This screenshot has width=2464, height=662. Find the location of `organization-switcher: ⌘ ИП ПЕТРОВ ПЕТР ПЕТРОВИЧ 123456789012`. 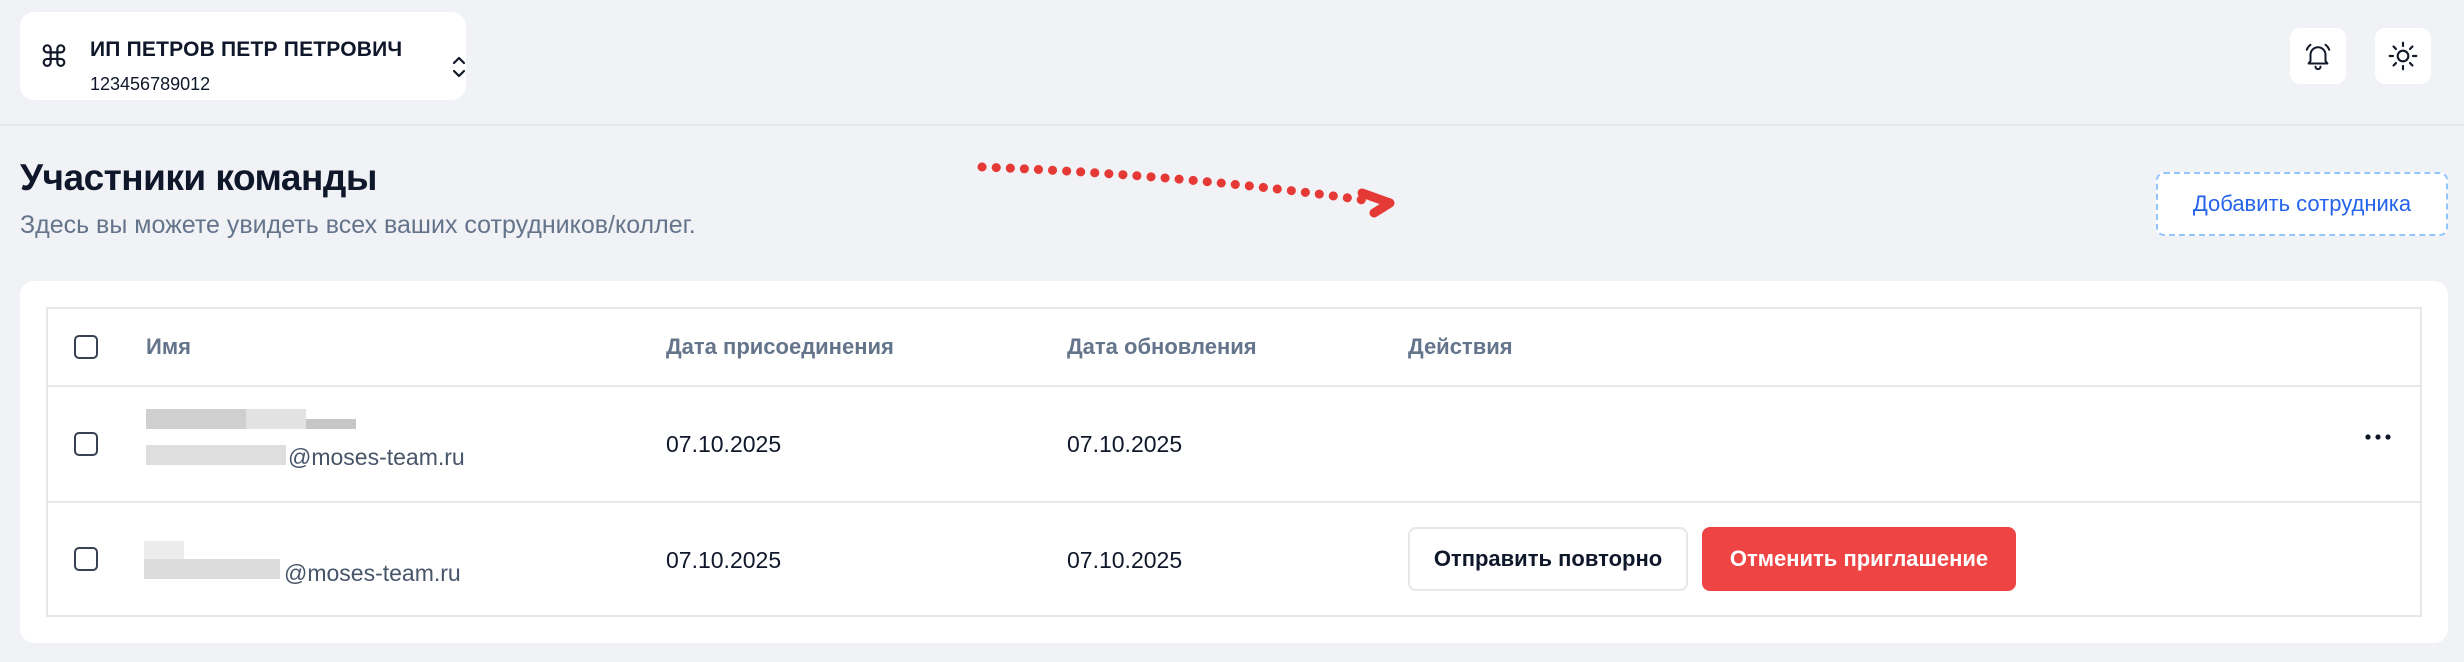

organization-switcher: ⌘ ИП ПЕТРОВ ПЕТР ПЕТРОВИЧ 123456789012 is located at coordinates (243, 56).